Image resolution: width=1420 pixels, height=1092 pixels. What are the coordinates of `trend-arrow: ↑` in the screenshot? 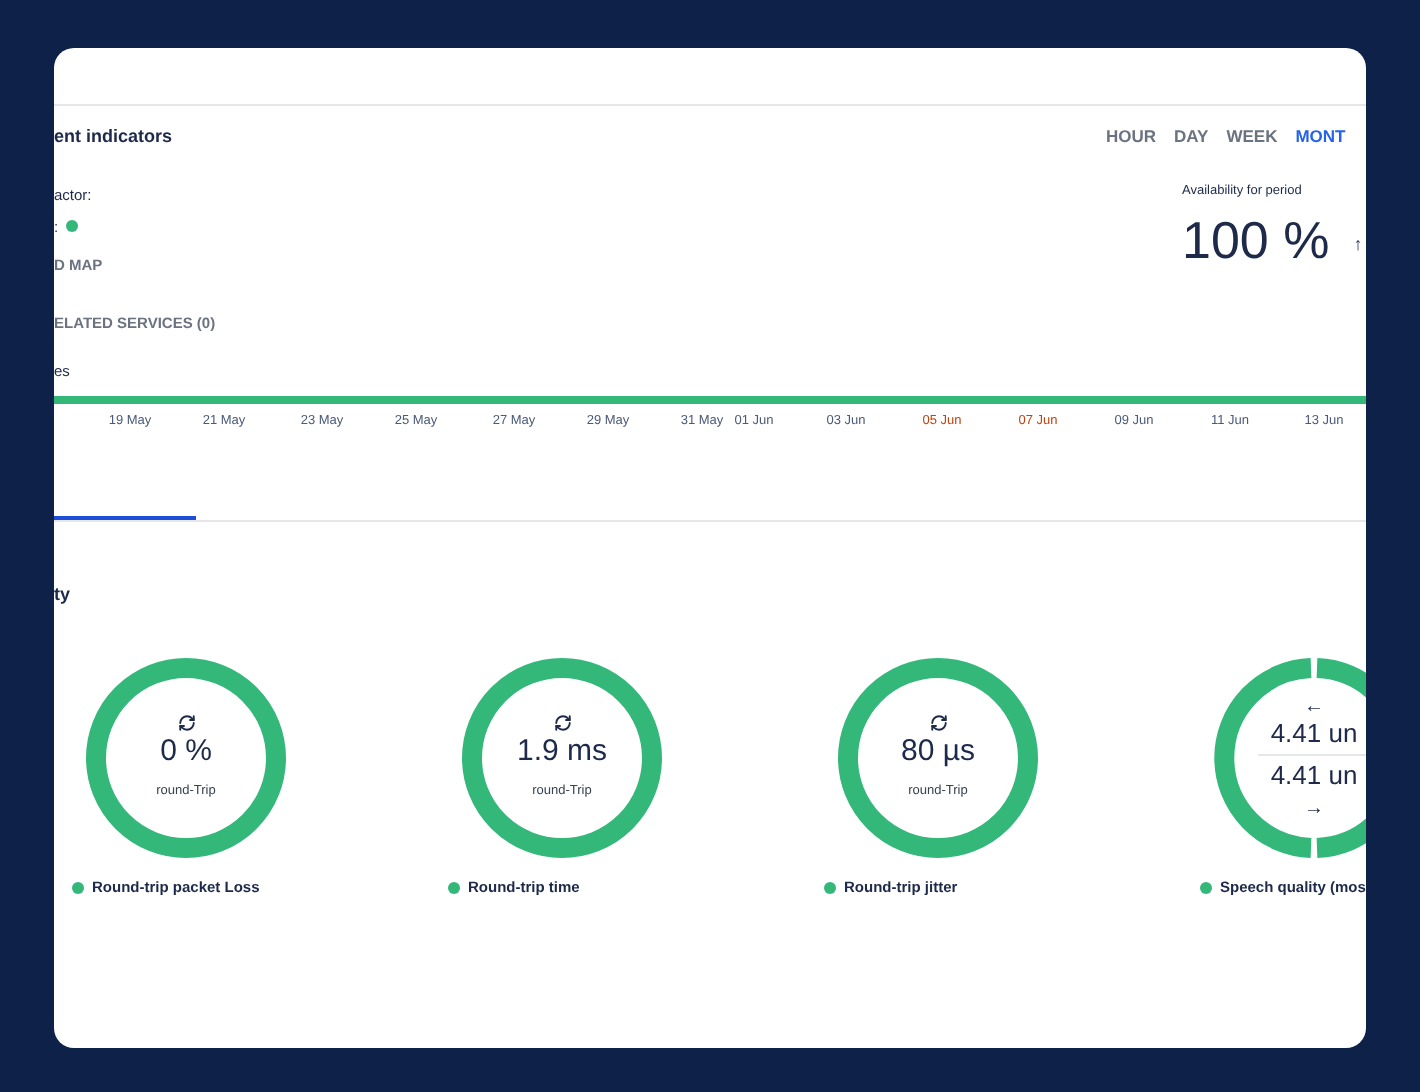 It's located at (1358, 244).